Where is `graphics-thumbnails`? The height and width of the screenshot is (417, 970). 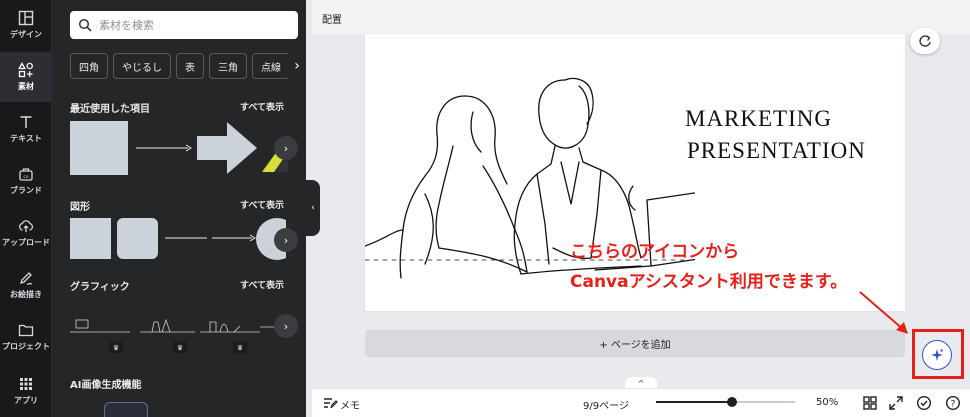 graphics-thumbnails is located at coordinates (170, 325).